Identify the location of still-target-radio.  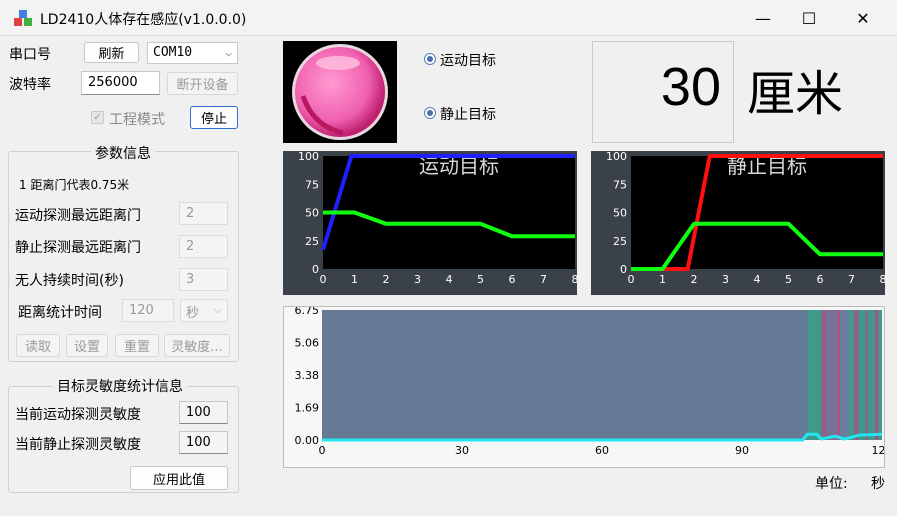
(430, 113).